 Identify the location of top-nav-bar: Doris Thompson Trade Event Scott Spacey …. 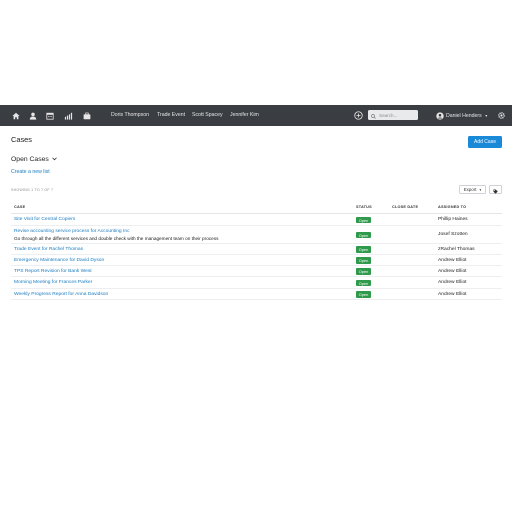
(256, 115).